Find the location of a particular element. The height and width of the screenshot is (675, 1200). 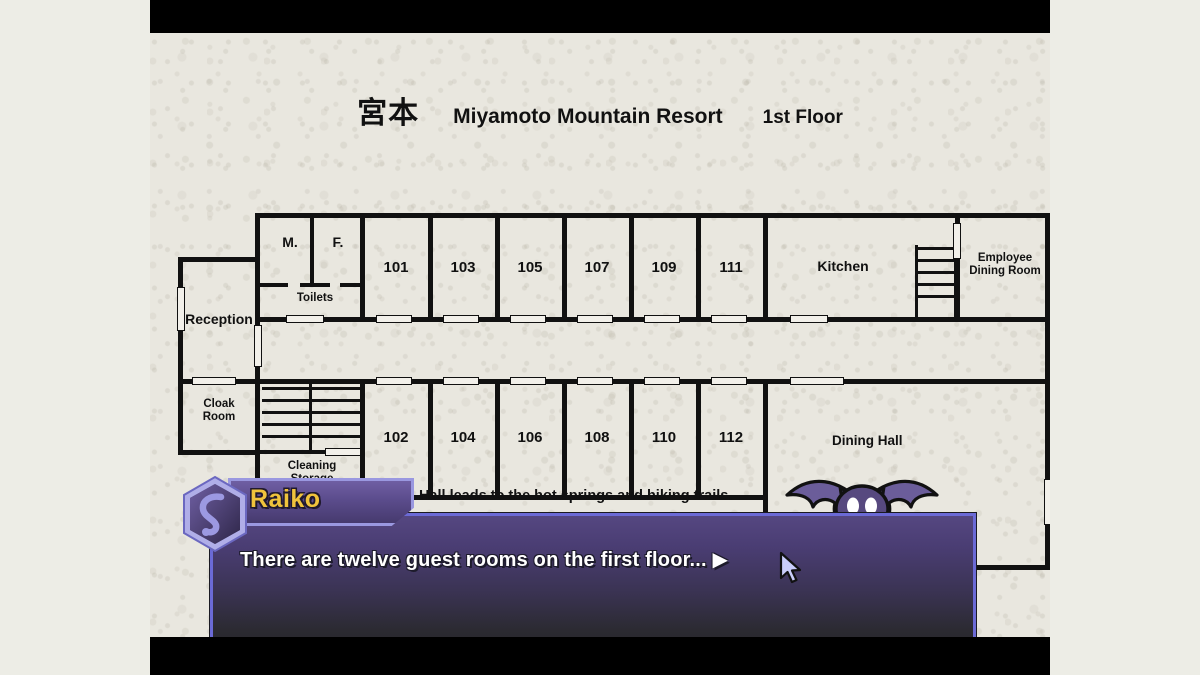

door-reception-corridor is located at coordinates (258, 346).